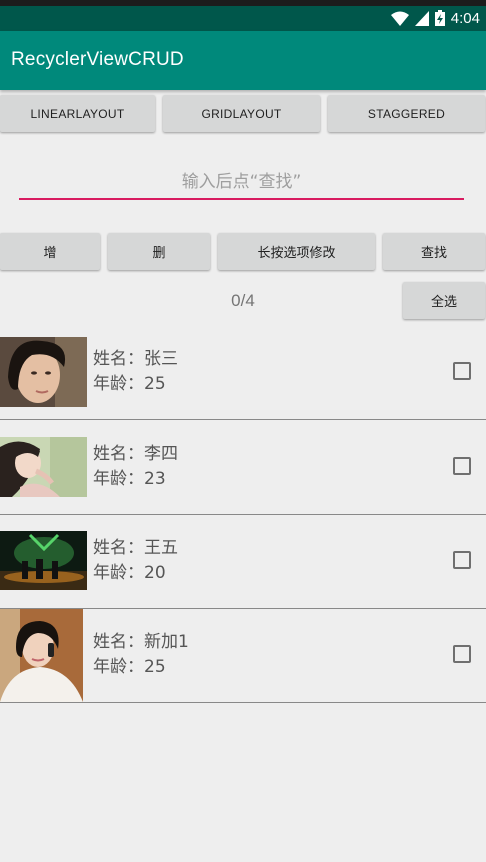 This screenshot has width=486, height=862. I want to click on item-name: 姓名：张三, so click(135, 359).